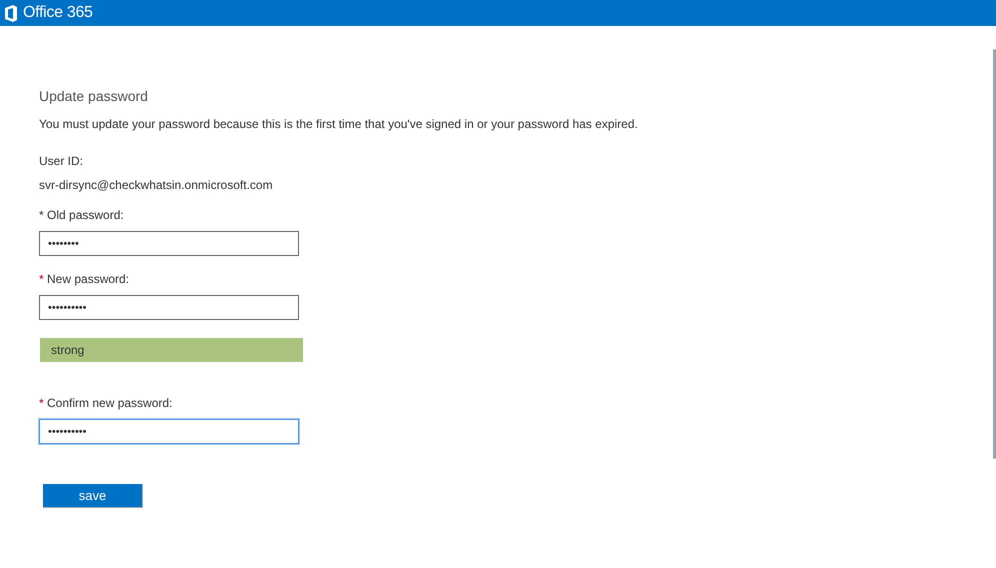 This screenshot has width=996, height=568. What do you see at coordinates (339, 124) in the screenshot?
I see `info-message: You must update your password because this is the first time that you've signed in or your password has expired.` at bounding box center [339, 124].